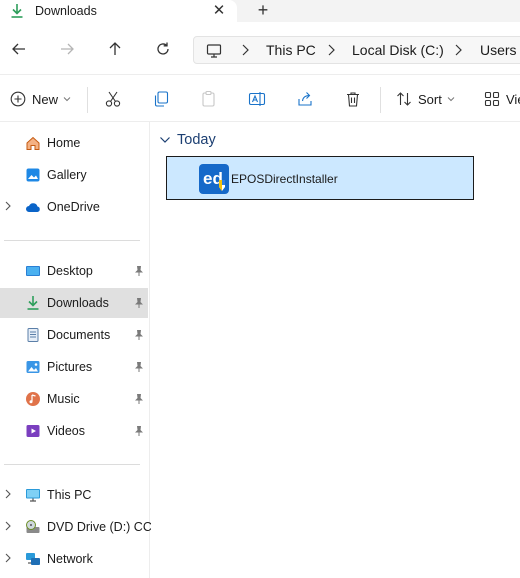 This screenshot has height=578, width=520. I want to click on forward-button, so click(67, 49).